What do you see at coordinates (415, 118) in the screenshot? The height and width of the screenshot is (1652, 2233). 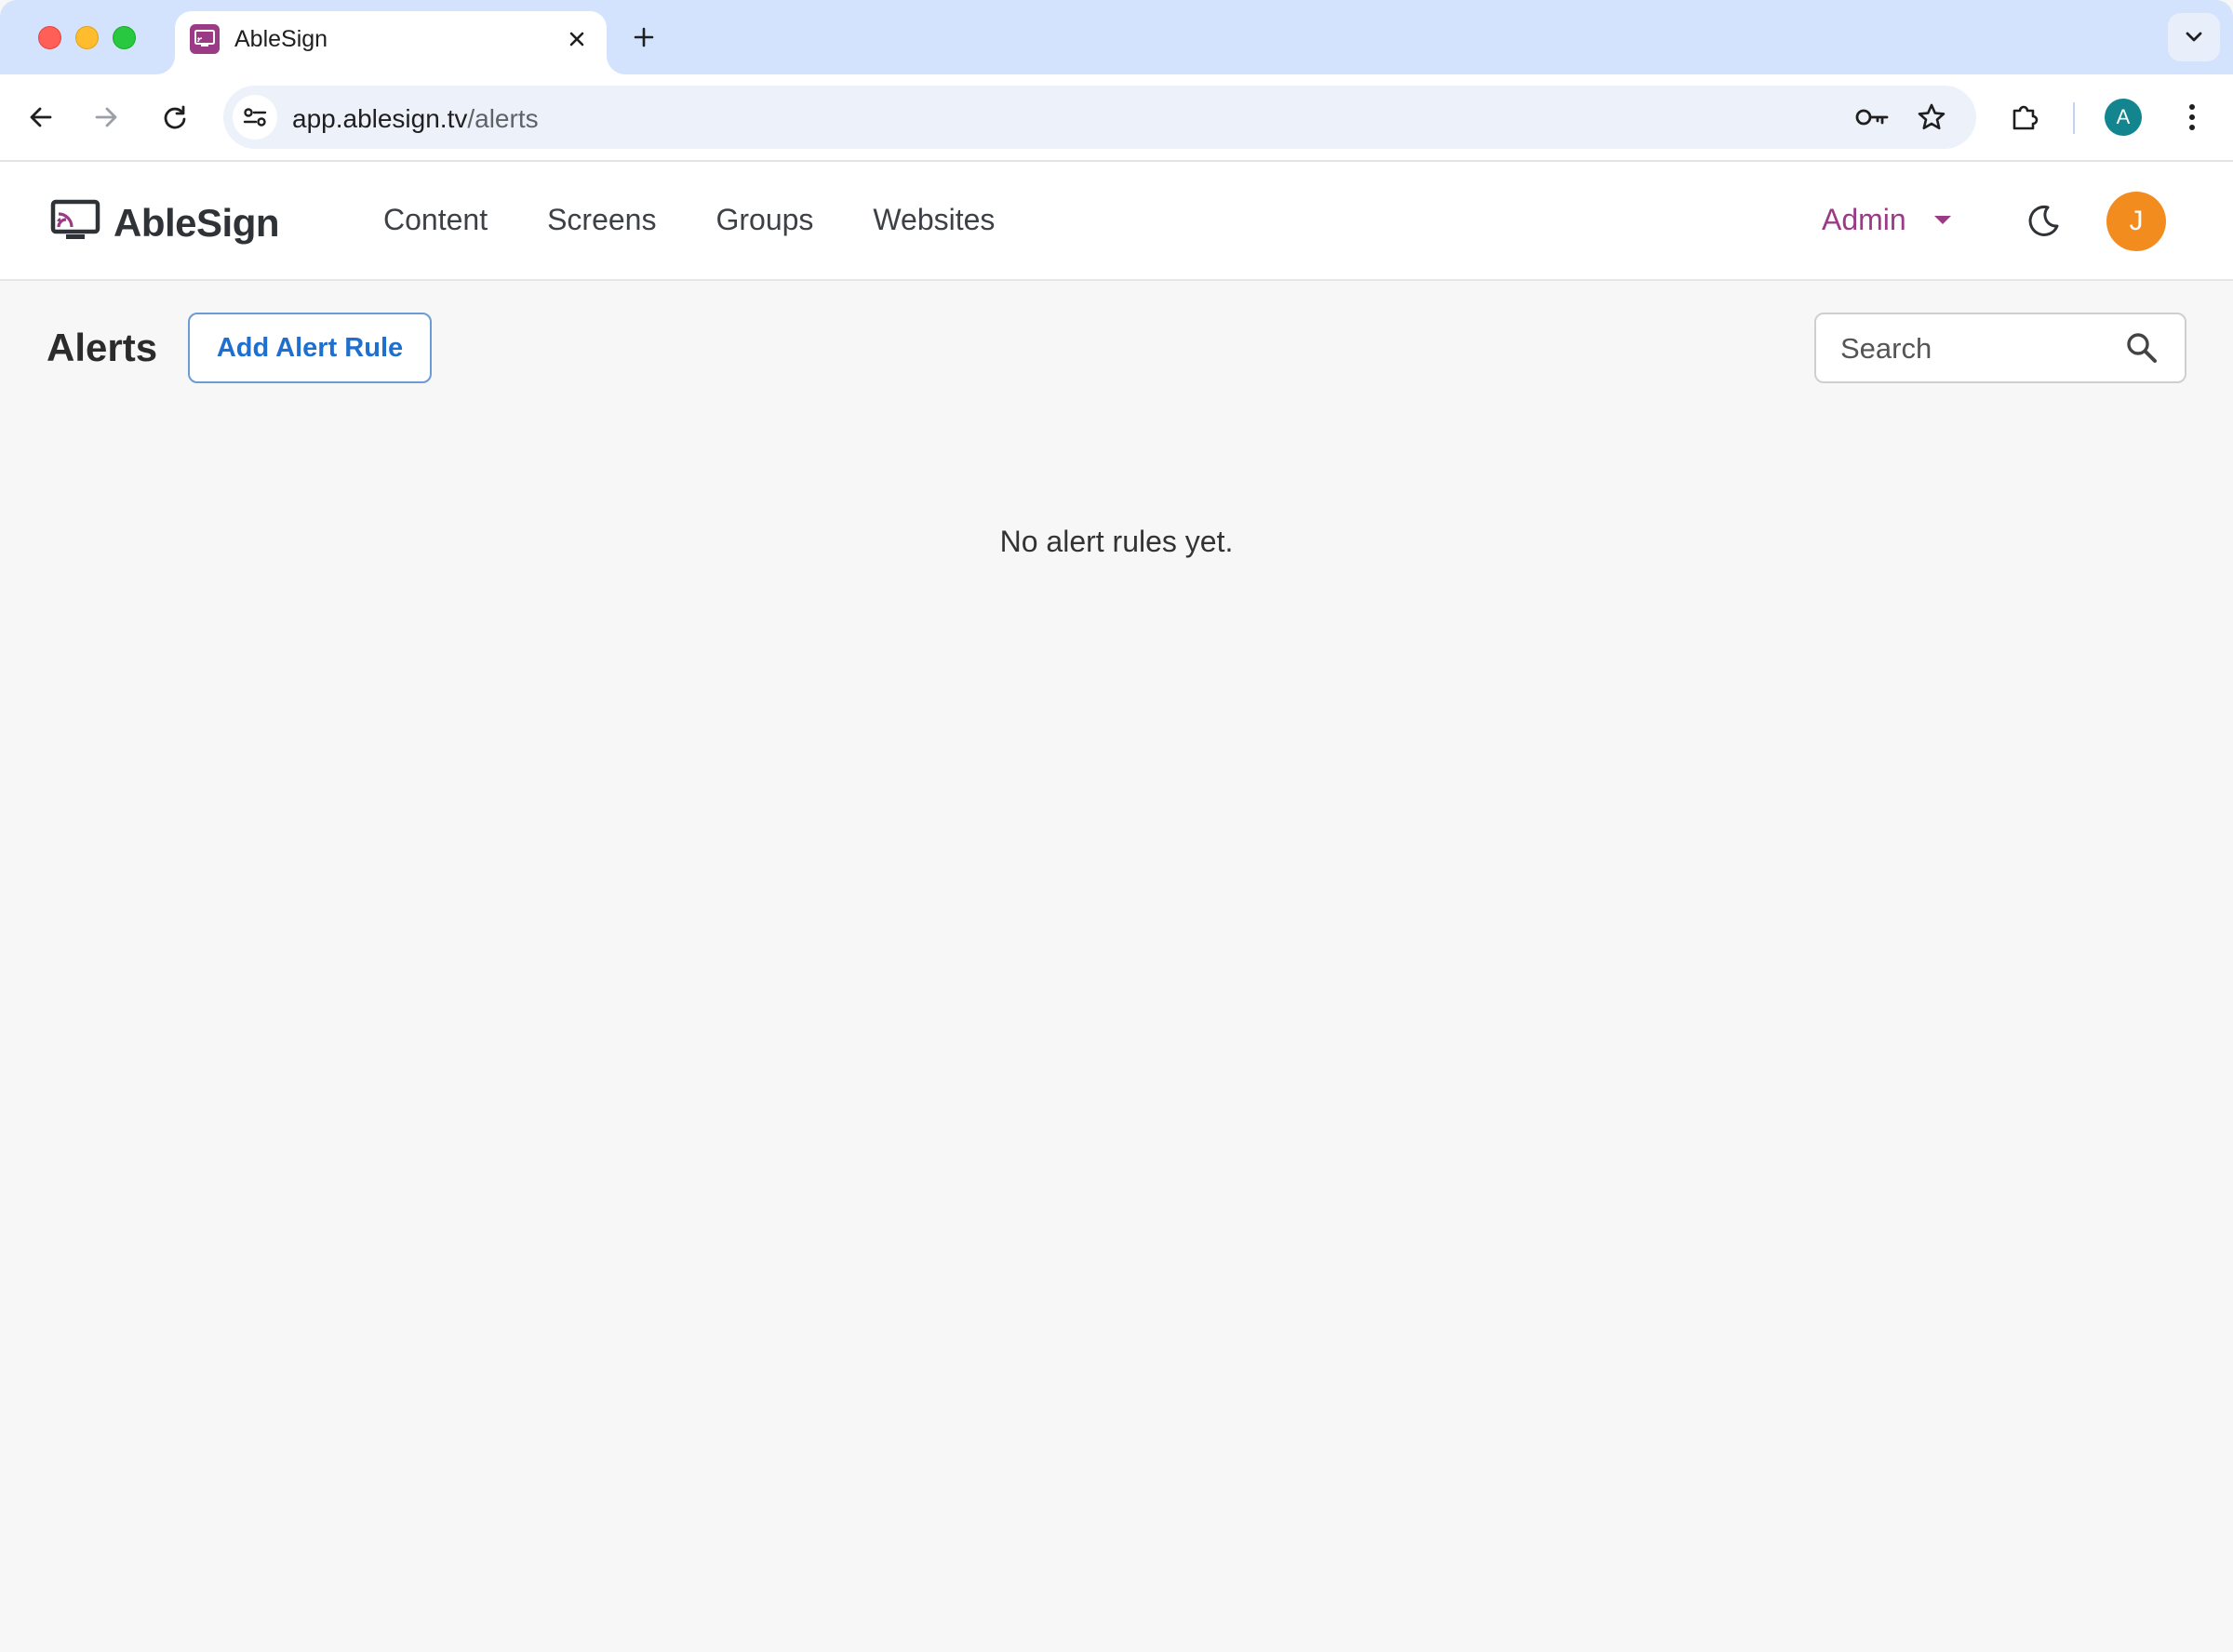 I see `url-text: app.ablesign.tv/alerts` at bounding box center [415, 118].